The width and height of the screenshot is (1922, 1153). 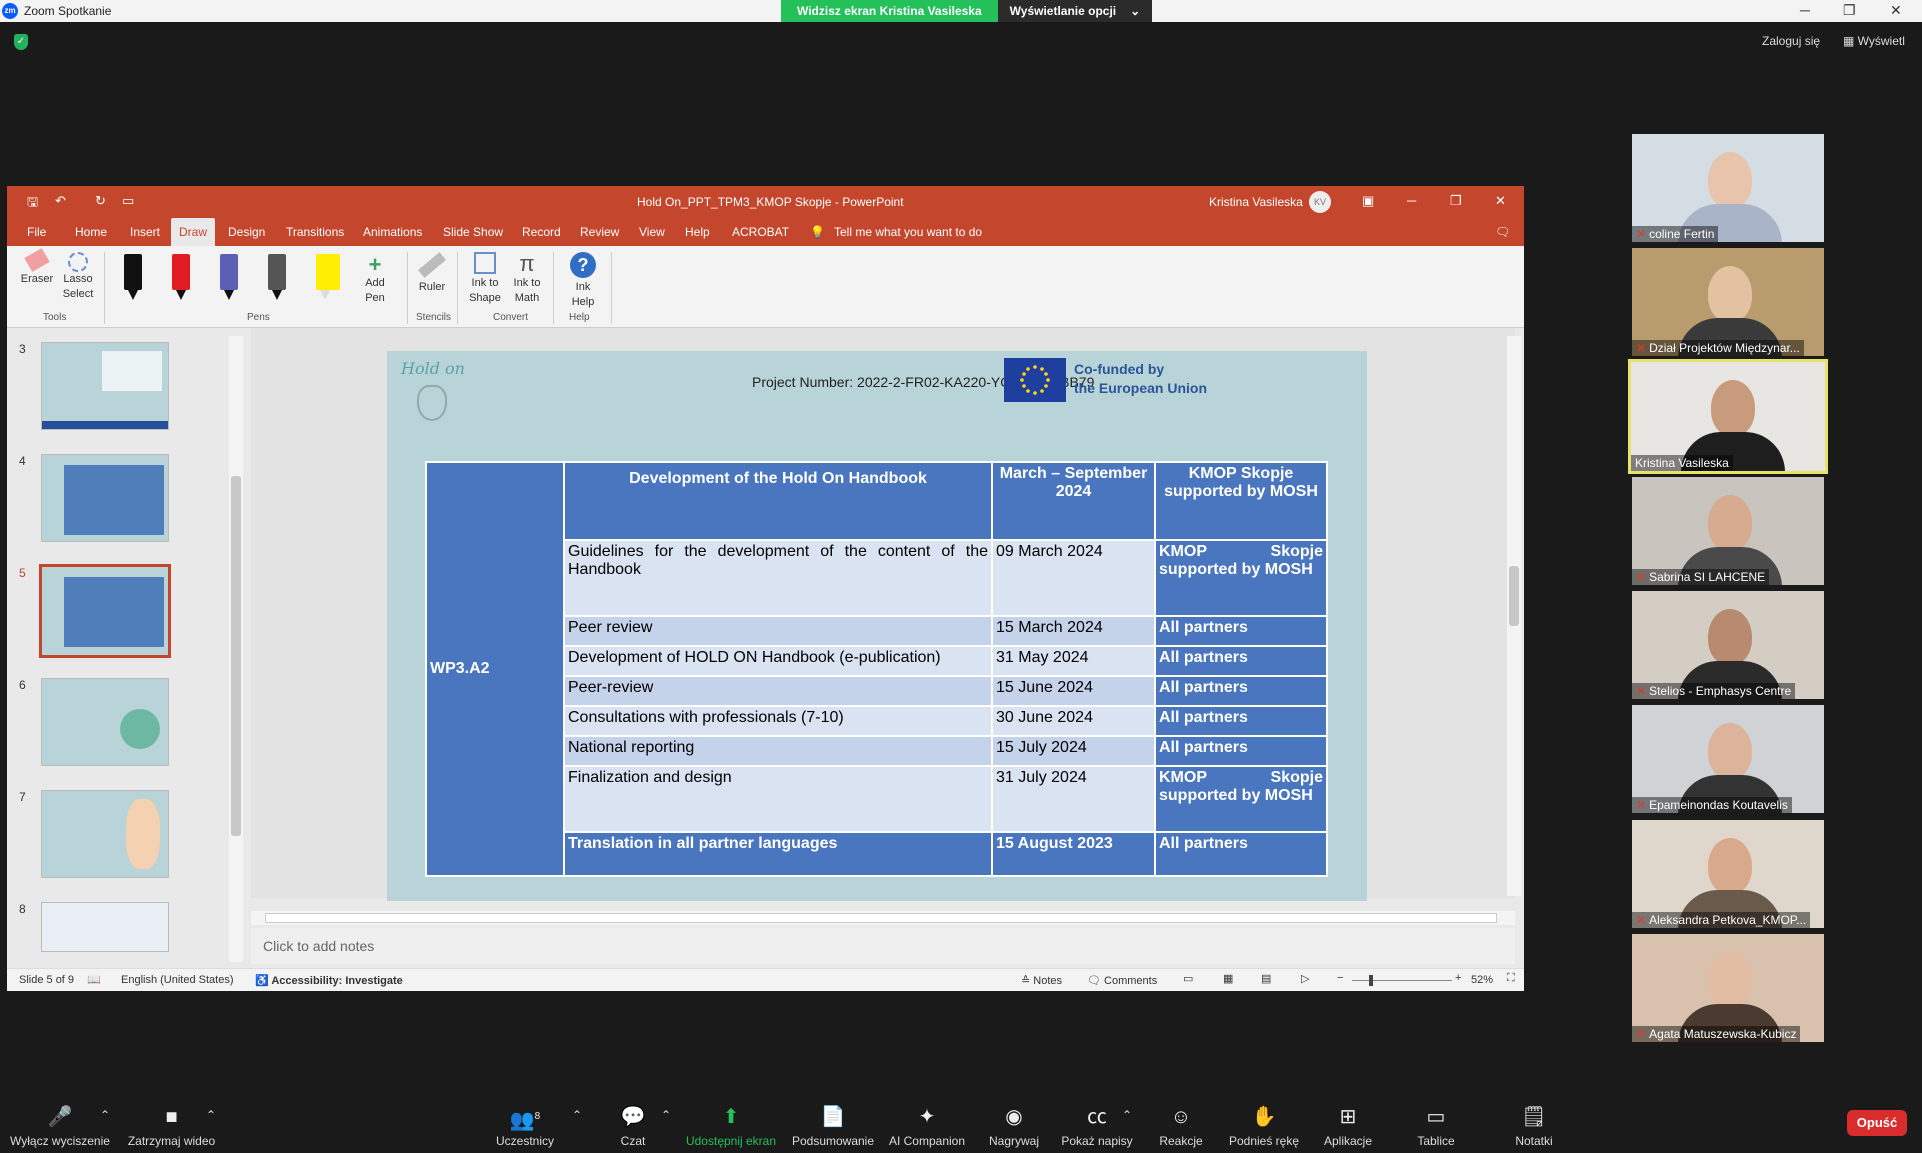 What do you see at coordinates (1511, 978) in the screenshot?
I see `fit-to-window-icon: ⛶` at bounding box center [1511, 978].